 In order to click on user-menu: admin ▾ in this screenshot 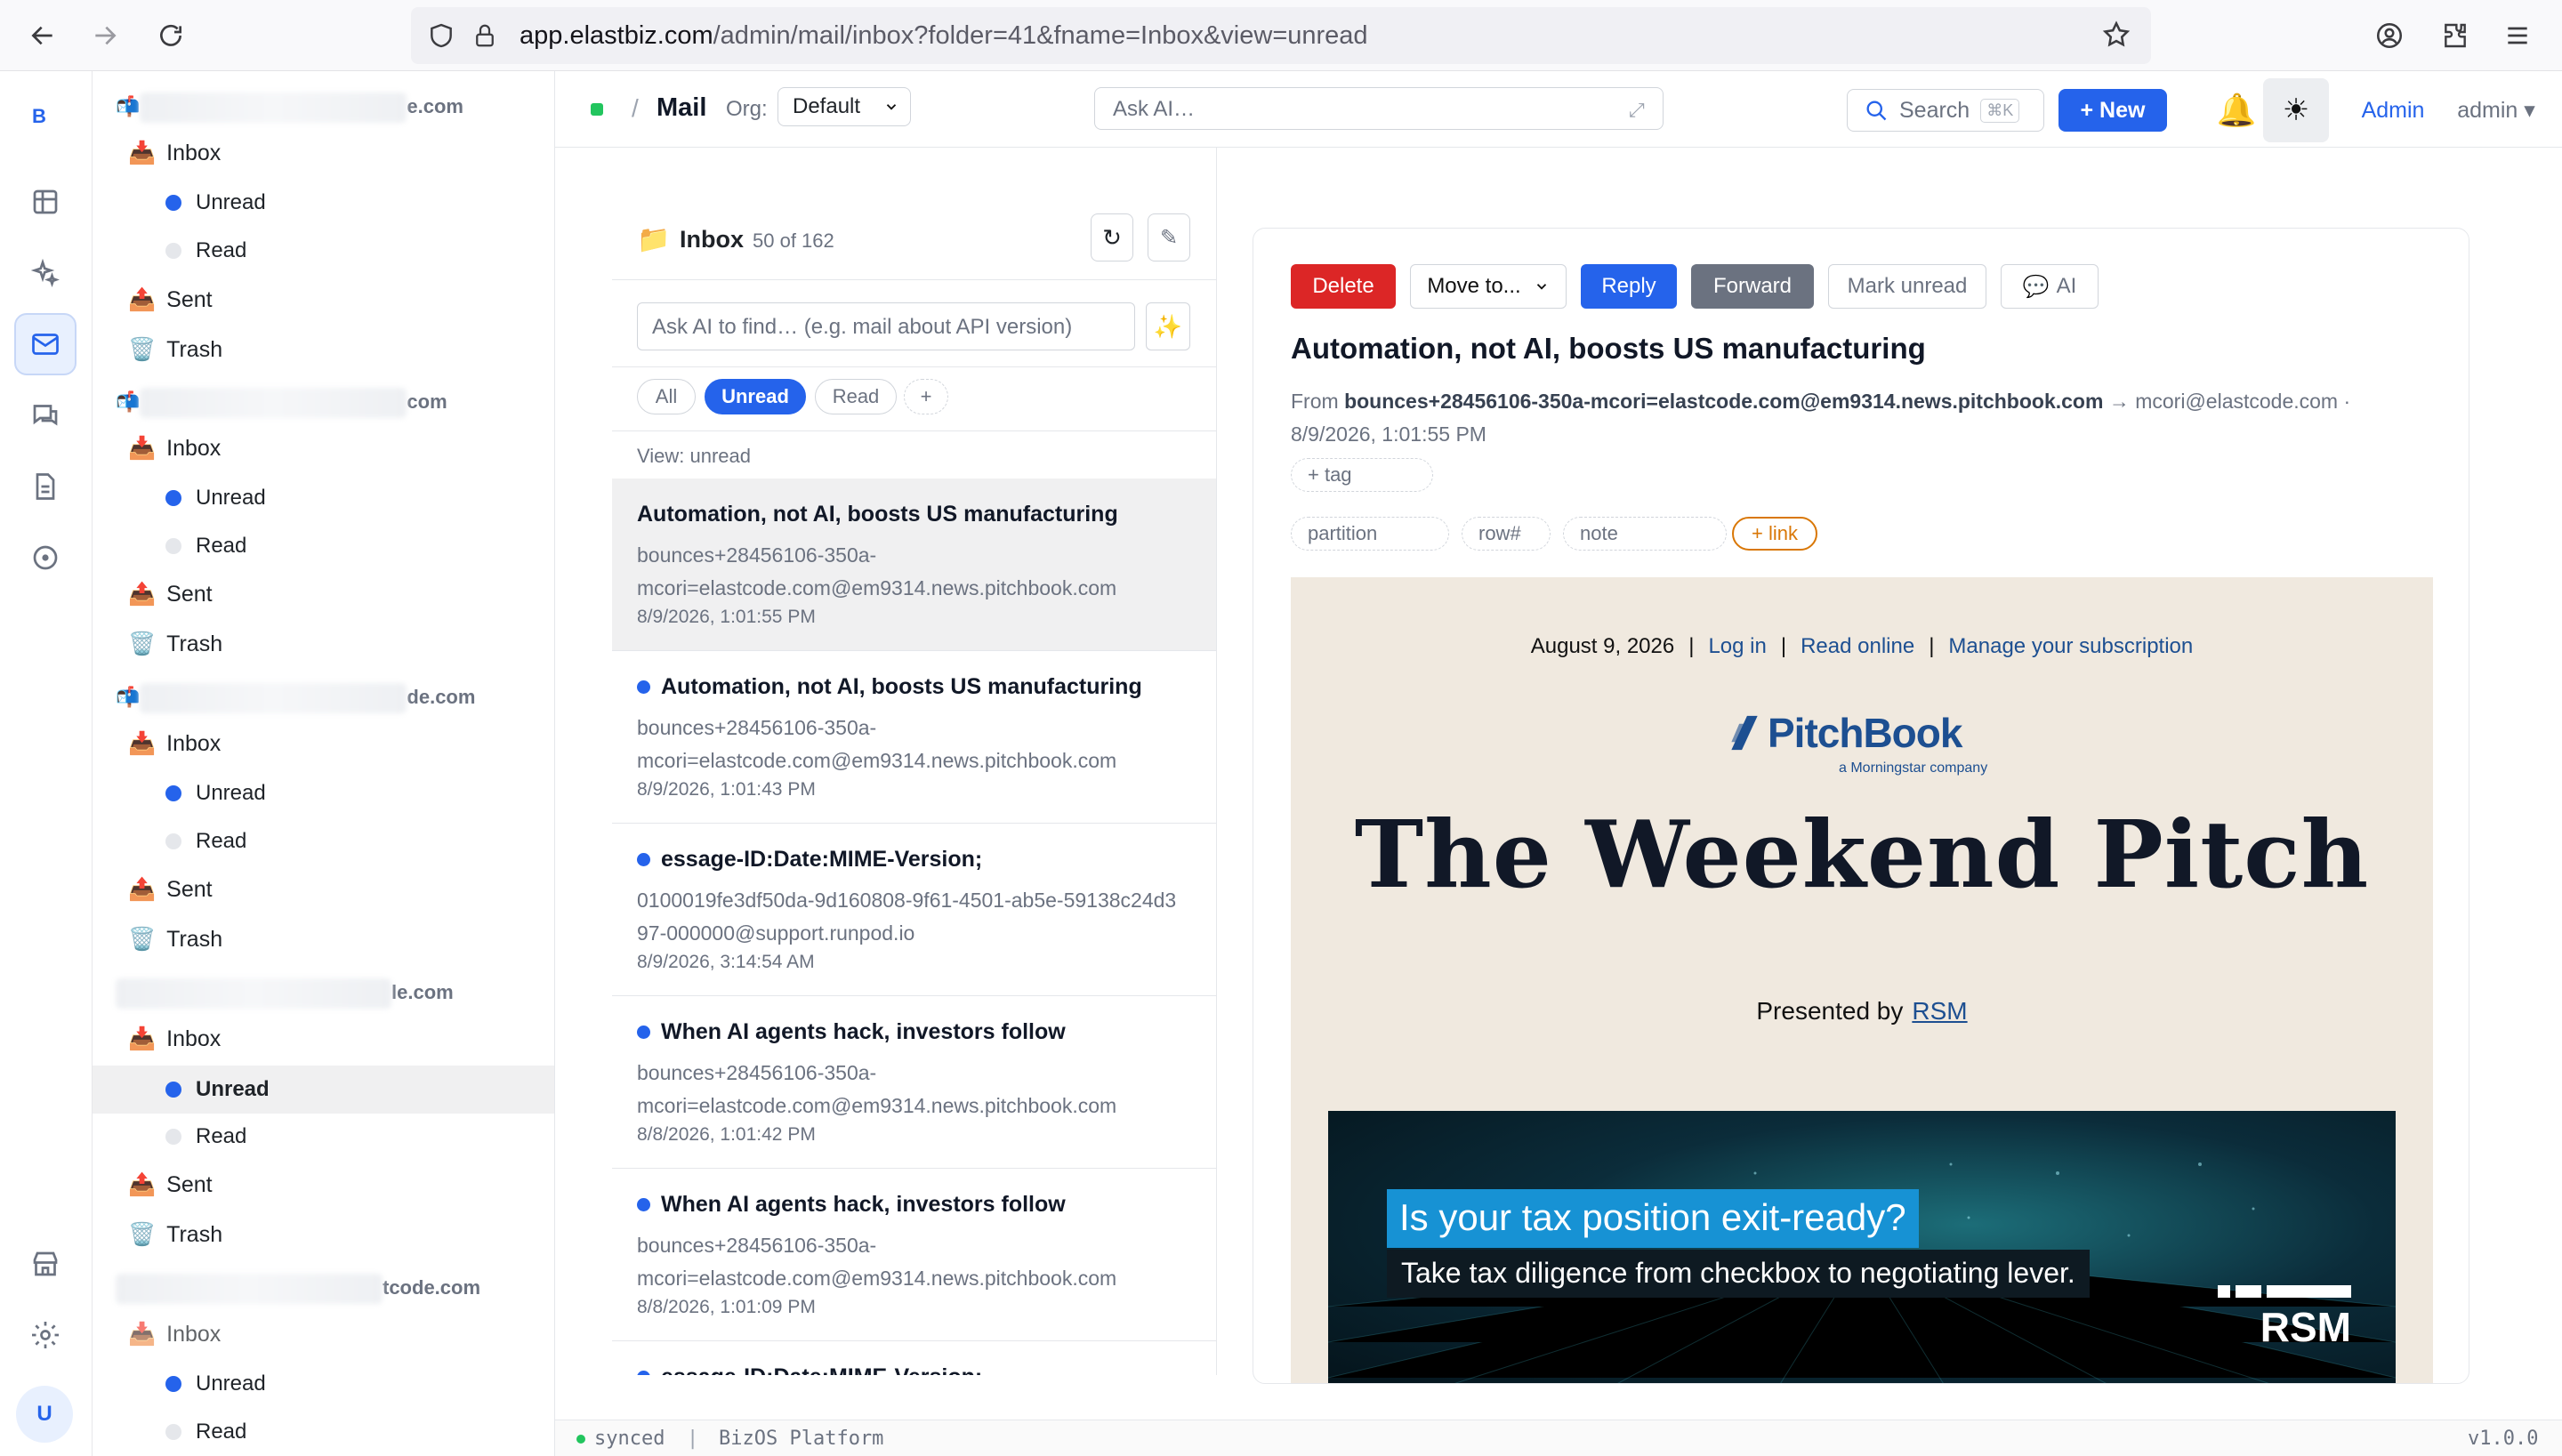, I will do `click(2496, 110)`.